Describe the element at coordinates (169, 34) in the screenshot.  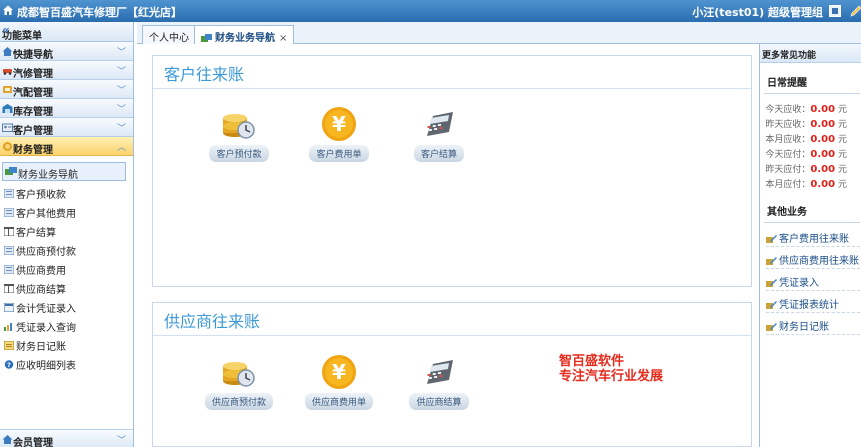
I see `tab-personal-center: 个人中心` at that location.